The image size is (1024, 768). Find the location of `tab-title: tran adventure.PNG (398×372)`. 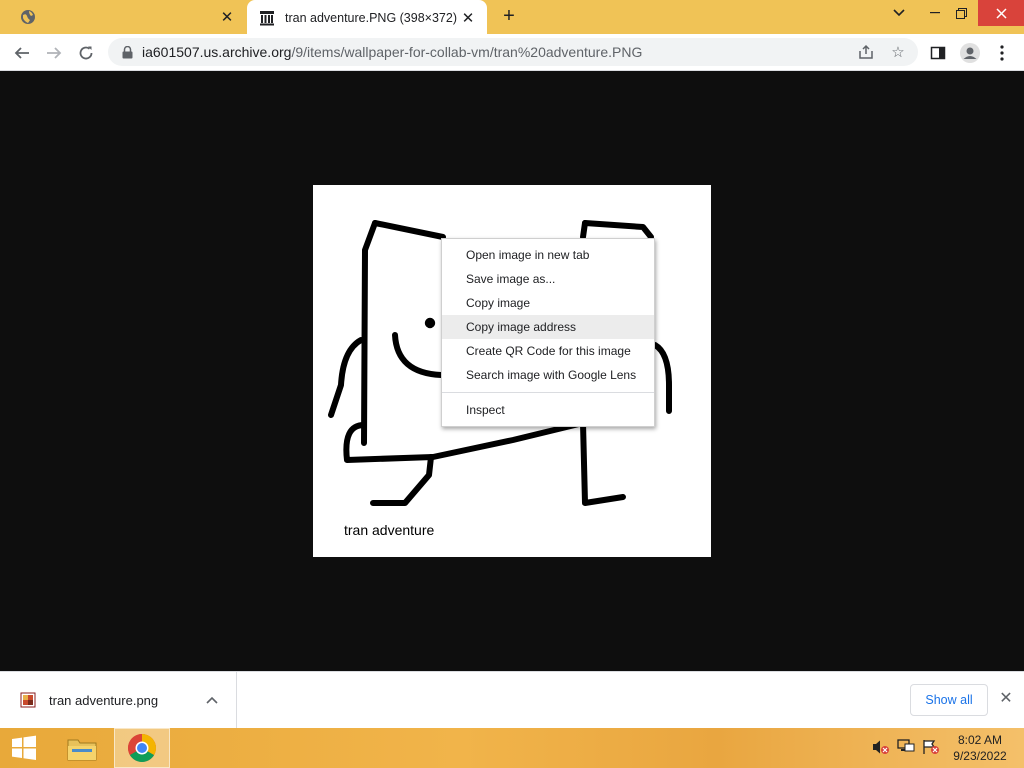

tab-title: tran adventure.PNG (398×372) is located at coordinates (371, 17).